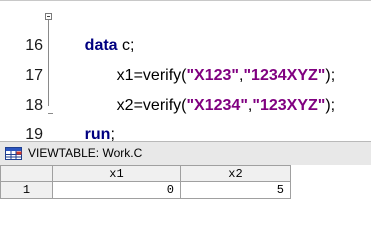 The width and height of the screenshot is (371, 240). What do you see at coordinates (236, 173) in the screenshot?
I see `column-header-x2: x2` at bounding box center [236, 173].